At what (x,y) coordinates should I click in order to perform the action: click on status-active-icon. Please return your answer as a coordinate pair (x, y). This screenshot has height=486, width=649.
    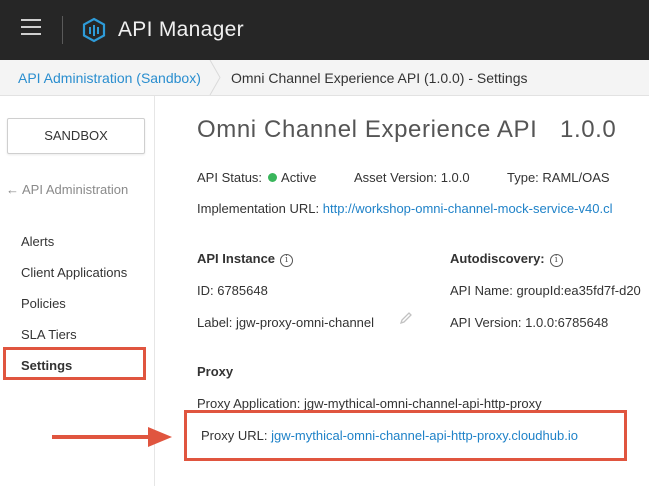
    Looking at the image, I should click on (273, 177).